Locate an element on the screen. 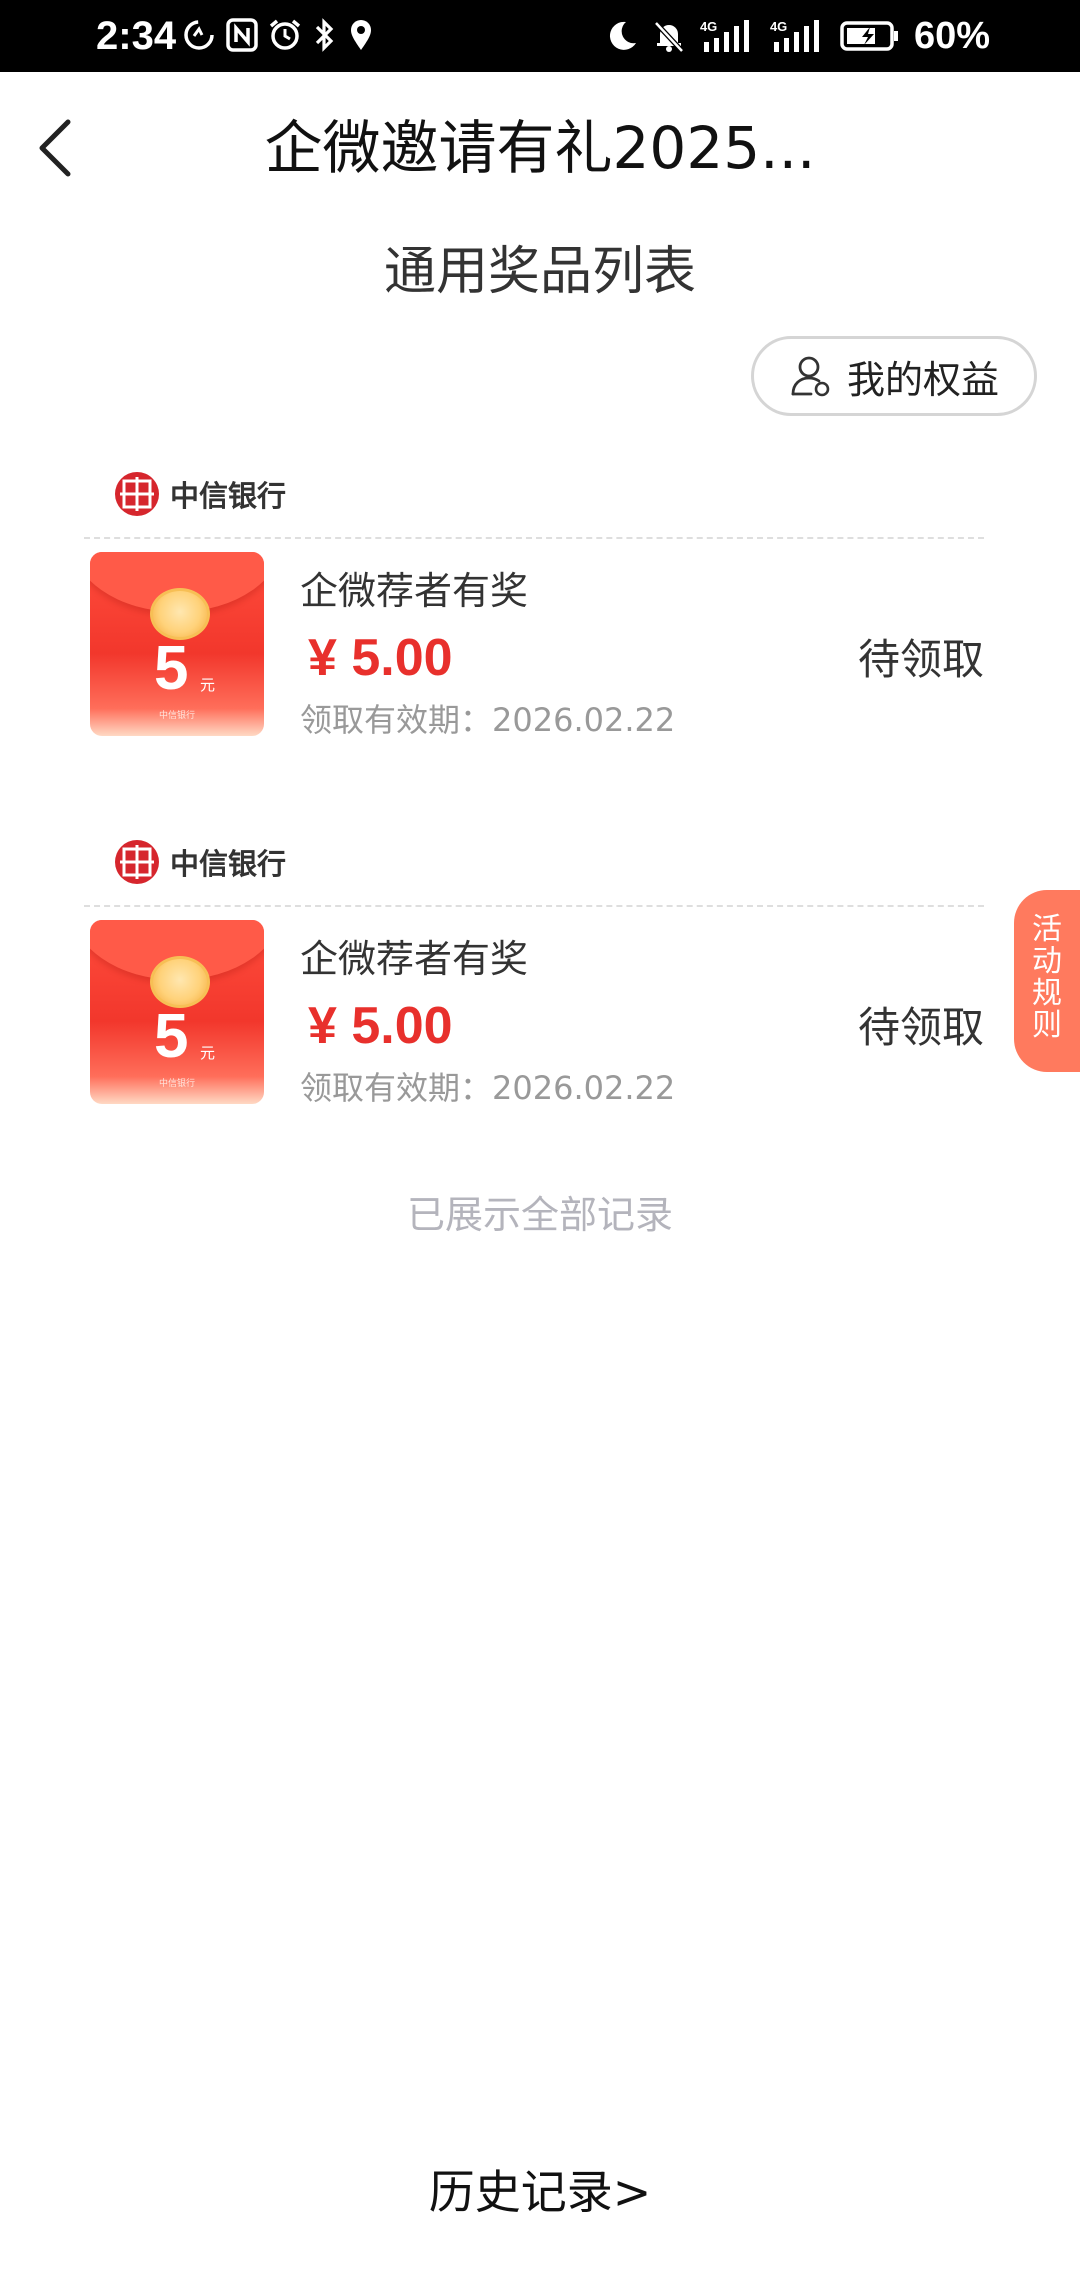 The width and height of the screenshot is (1080, 2280). signal-group-1: 4G is located at coordinates (728, 36).